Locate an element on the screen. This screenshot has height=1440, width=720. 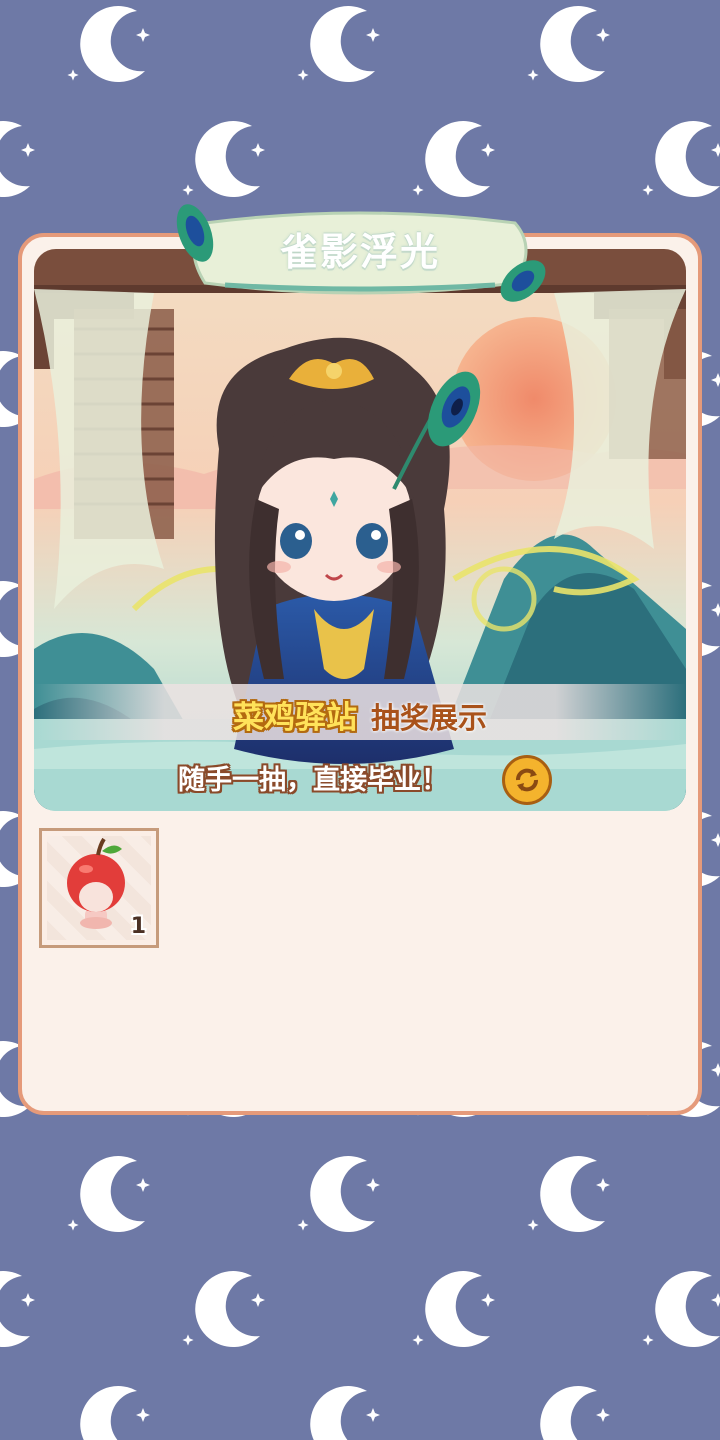
promo-bar: 菜鸡驿站 抽奖展示 is located at coordinates (360, 712).